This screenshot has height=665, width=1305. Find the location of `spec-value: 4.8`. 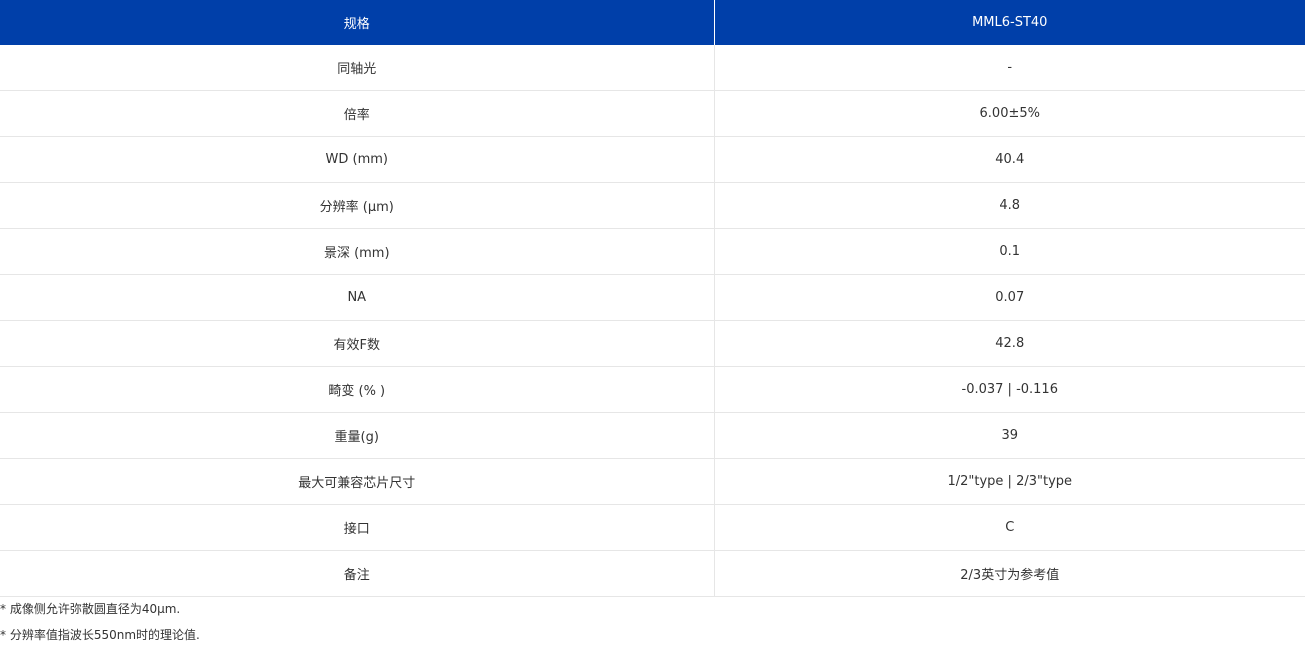

spec-value: 4.8 is located at coordinates (1009, 205).